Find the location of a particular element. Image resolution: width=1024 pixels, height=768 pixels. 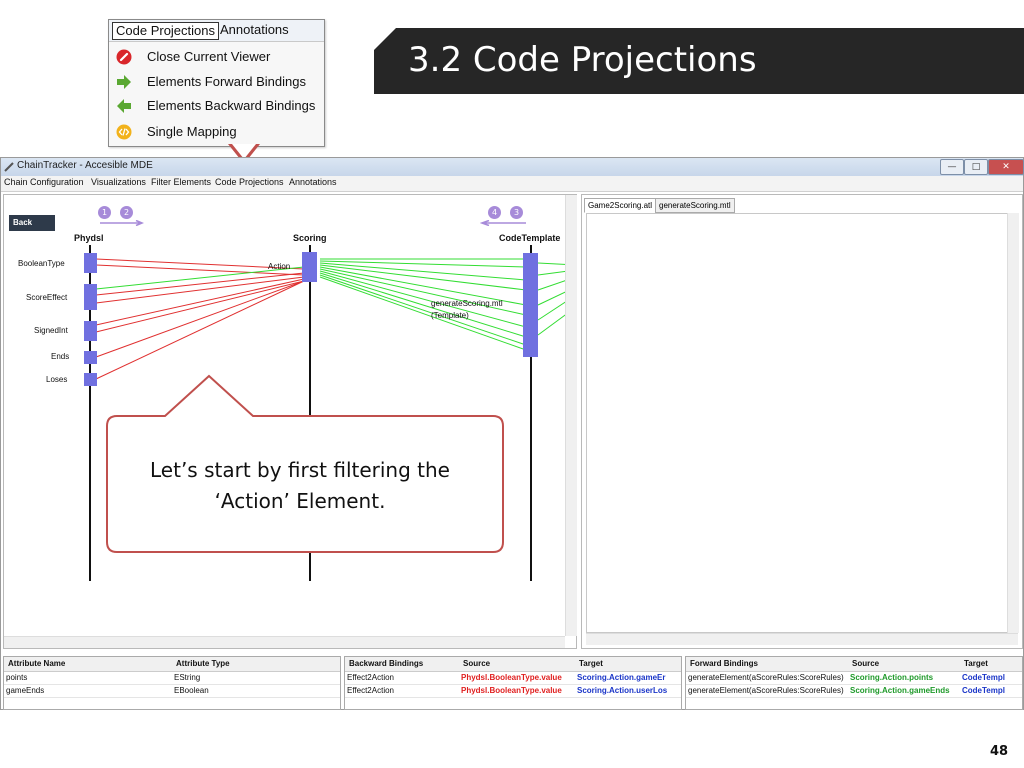

slide-page-number: 48 is located at coordinates (999, 751).